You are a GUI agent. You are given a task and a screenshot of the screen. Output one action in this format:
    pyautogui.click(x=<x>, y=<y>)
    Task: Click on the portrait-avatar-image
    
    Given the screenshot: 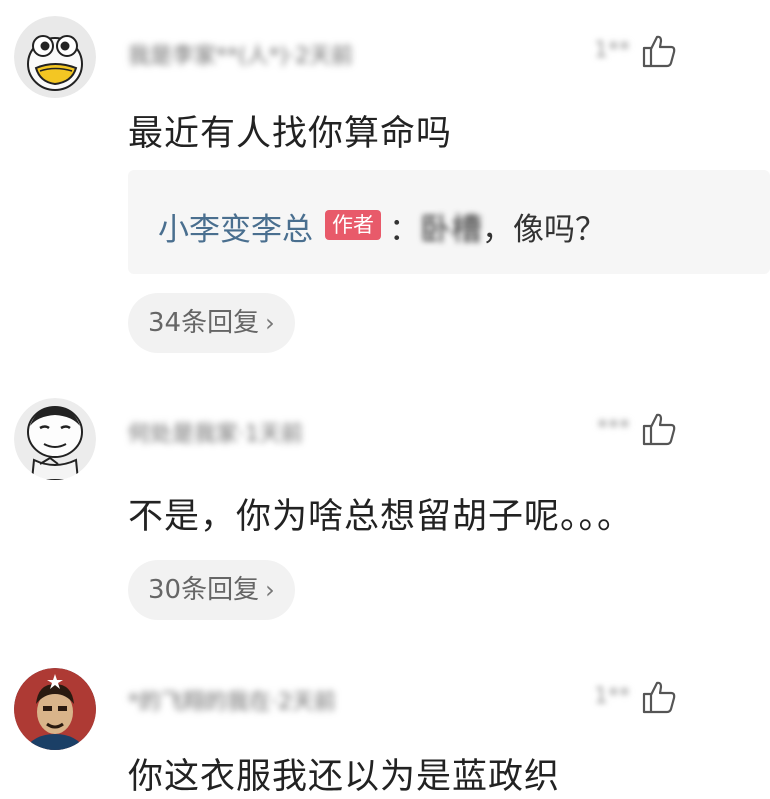 What is the action you would take?
    pyautogui.click(x=55, y=709)
    